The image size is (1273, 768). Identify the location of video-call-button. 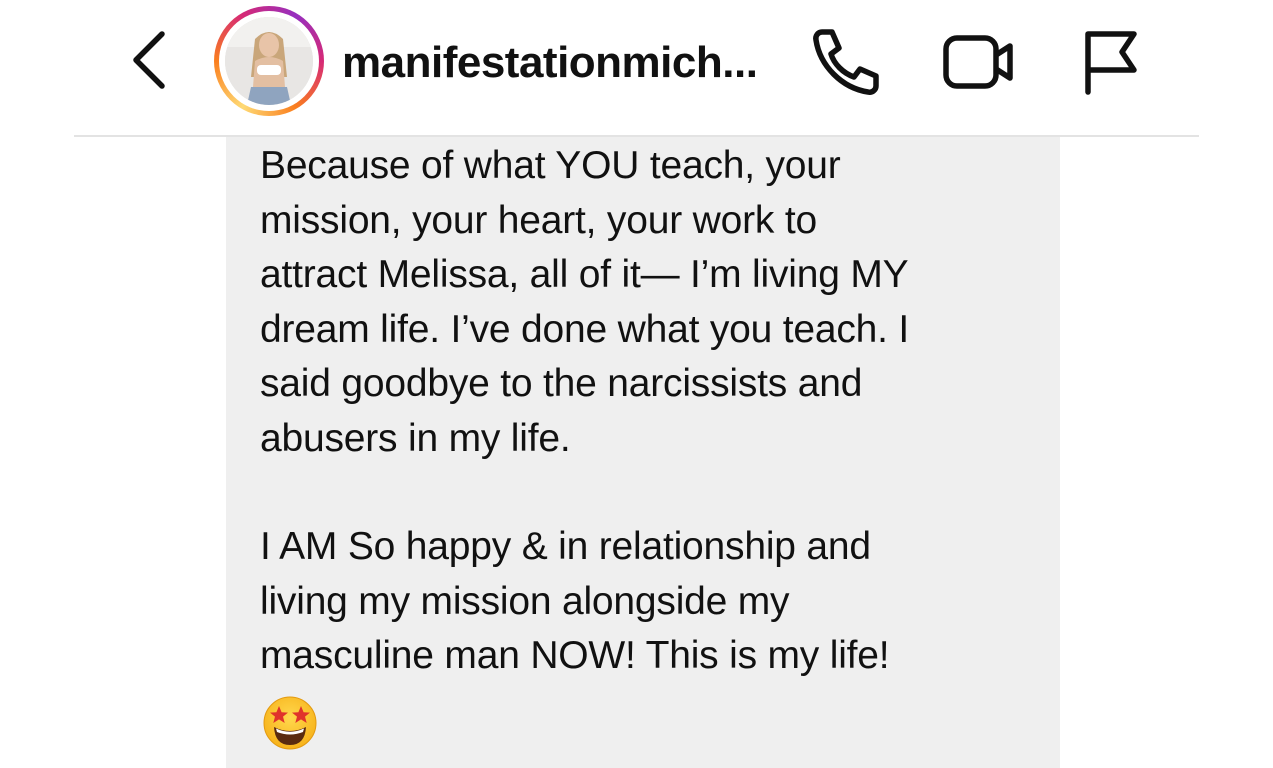
(978, 63).